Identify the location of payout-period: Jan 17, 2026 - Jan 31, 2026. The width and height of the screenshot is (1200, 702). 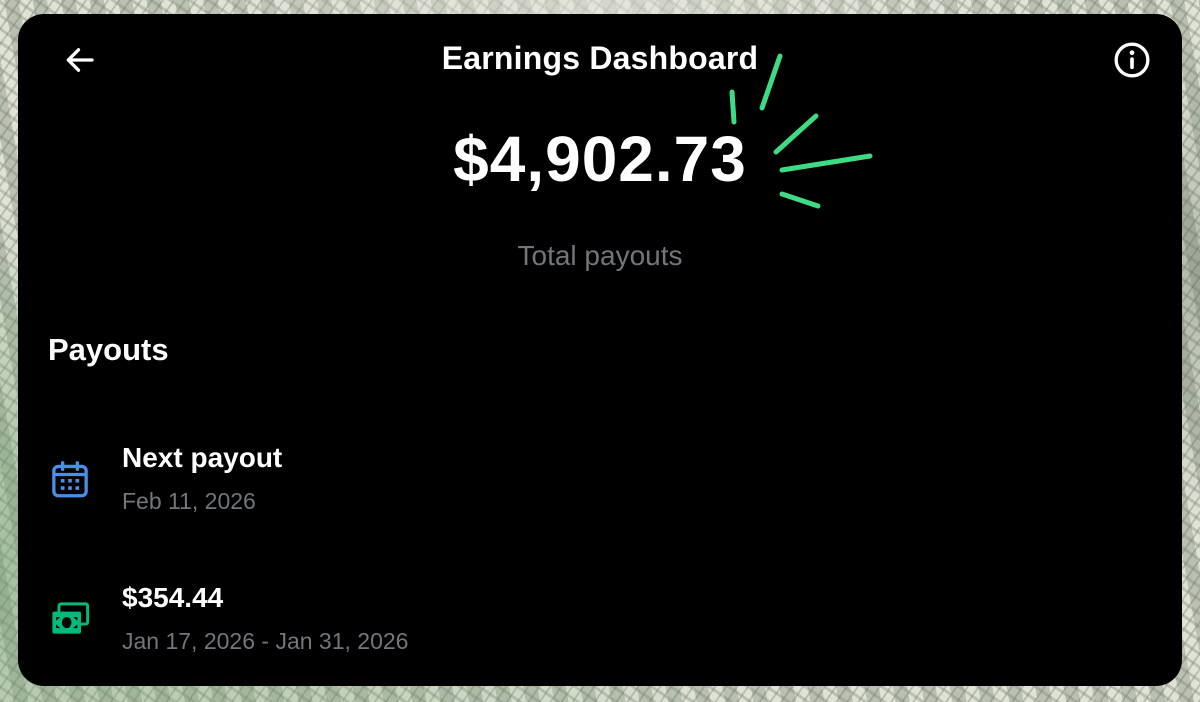
(265, 641).